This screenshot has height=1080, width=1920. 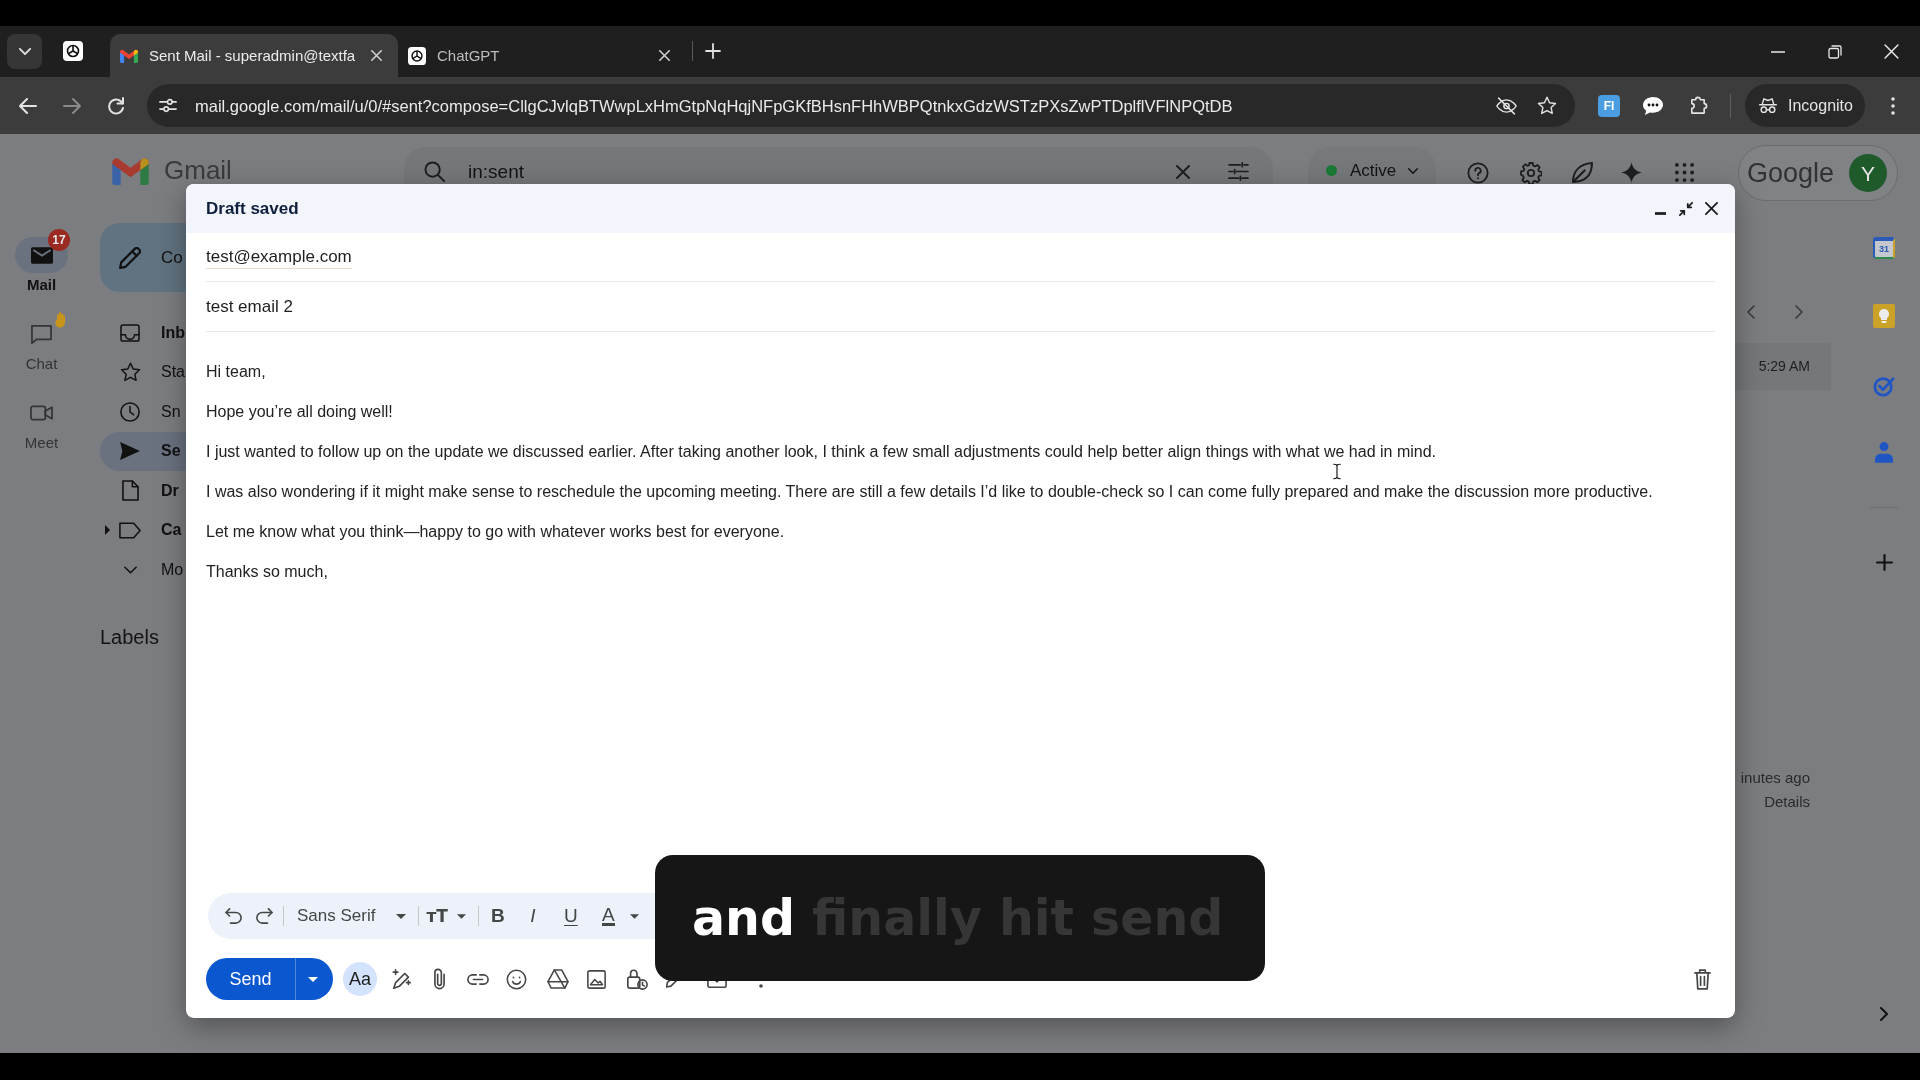 What do you see at coordinates (637, 979) in the screenshot?
I see `lock-clock-icon` at bounding box center [637, 979].